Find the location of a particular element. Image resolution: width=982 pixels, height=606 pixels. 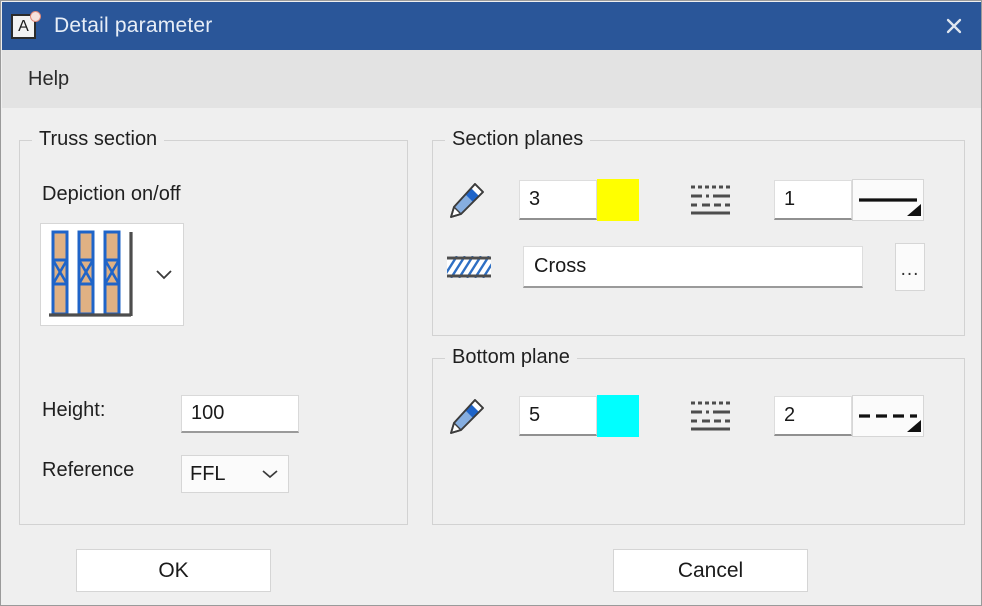

bottom-plane-title: Bottom plane is located at coordinates (511, 357).